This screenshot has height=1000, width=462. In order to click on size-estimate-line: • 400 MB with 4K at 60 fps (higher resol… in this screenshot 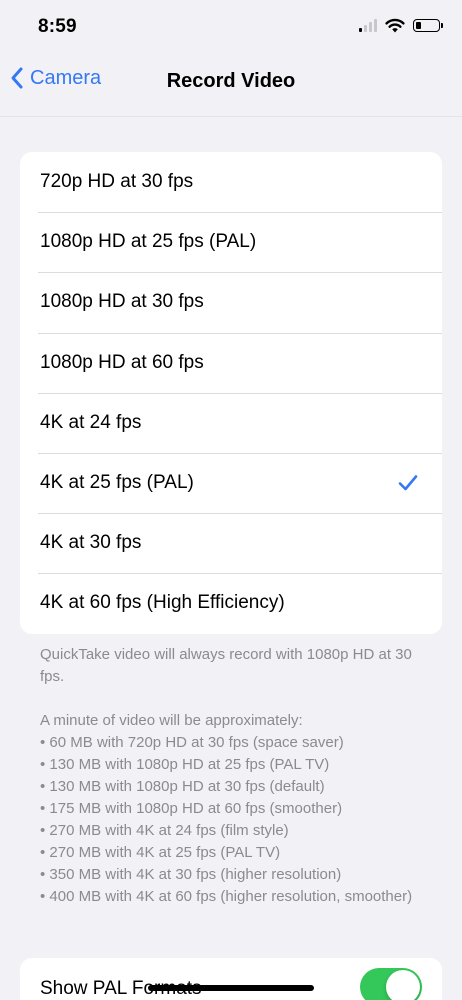, I will do `click(226, 896)`.